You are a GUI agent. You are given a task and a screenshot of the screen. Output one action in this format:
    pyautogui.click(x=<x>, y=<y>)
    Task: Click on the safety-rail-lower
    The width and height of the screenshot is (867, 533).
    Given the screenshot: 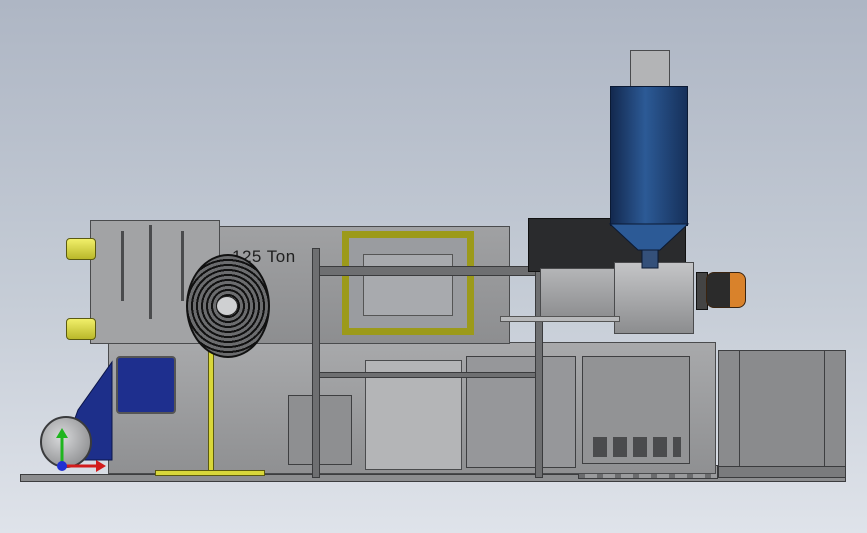 What is the action you would take?
    pyautogui.click(x=430, y=375)
    